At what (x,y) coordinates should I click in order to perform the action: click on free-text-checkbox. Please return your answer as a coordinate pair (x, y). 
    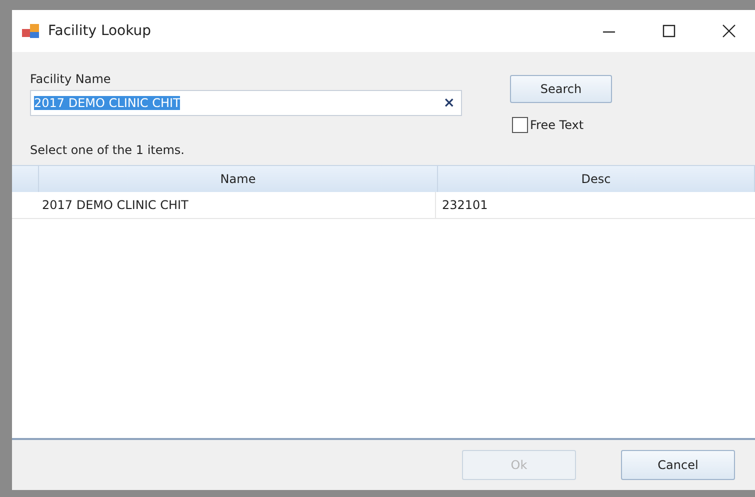
    Looking at the image, I should click on (520, 125).